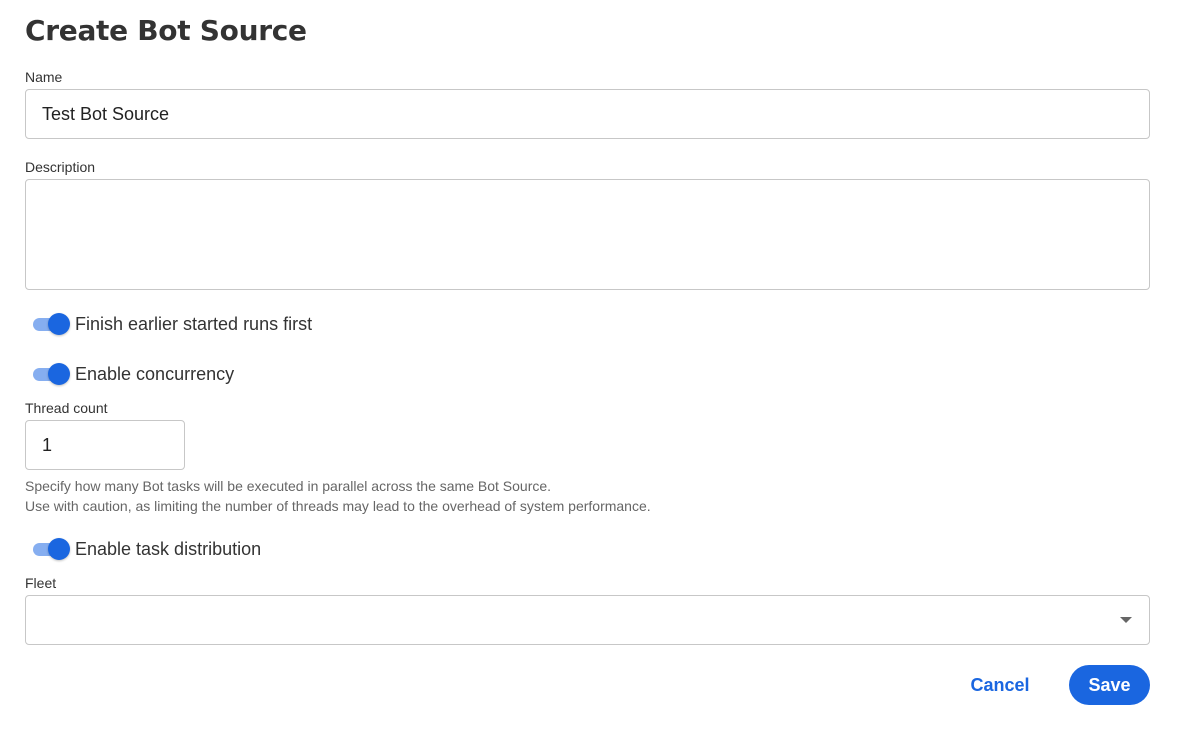 The image size is (1195, 736). I want to click on page-title: Create Bot Source, so click(166, 30).